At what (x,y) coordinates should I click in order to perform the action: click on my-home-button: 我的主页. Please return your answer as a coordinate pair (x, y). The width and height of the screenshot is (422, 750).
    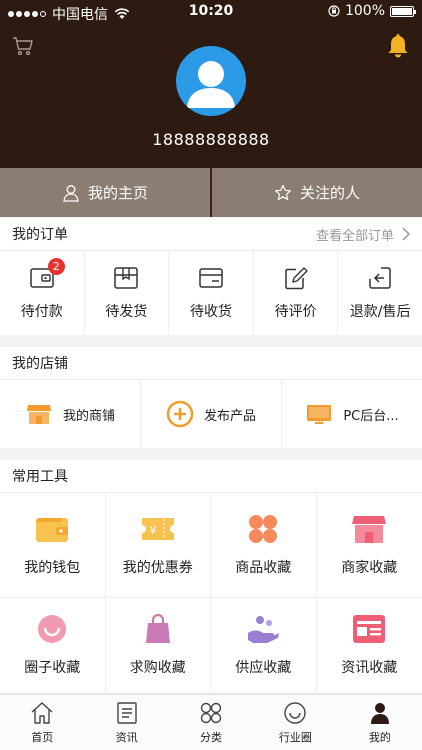
    Looking at the image, I should click on (105, 192).